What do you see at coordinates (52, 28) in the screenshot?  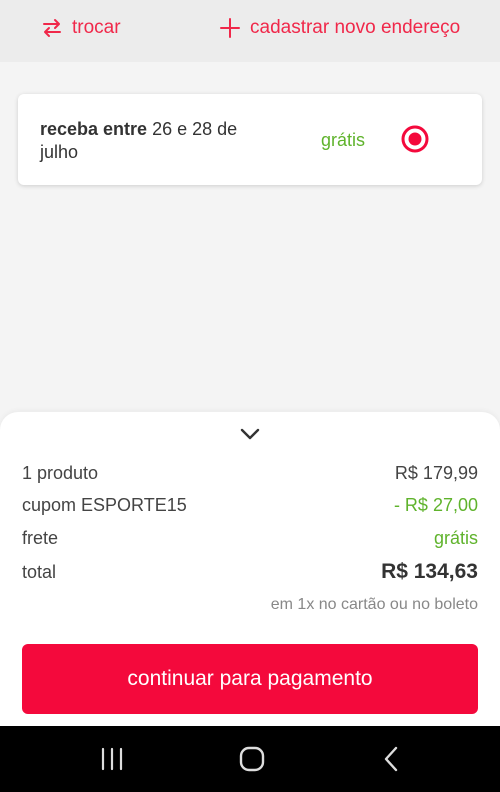 I see `swap-arrows-icon` at bounding box center [52, 28].